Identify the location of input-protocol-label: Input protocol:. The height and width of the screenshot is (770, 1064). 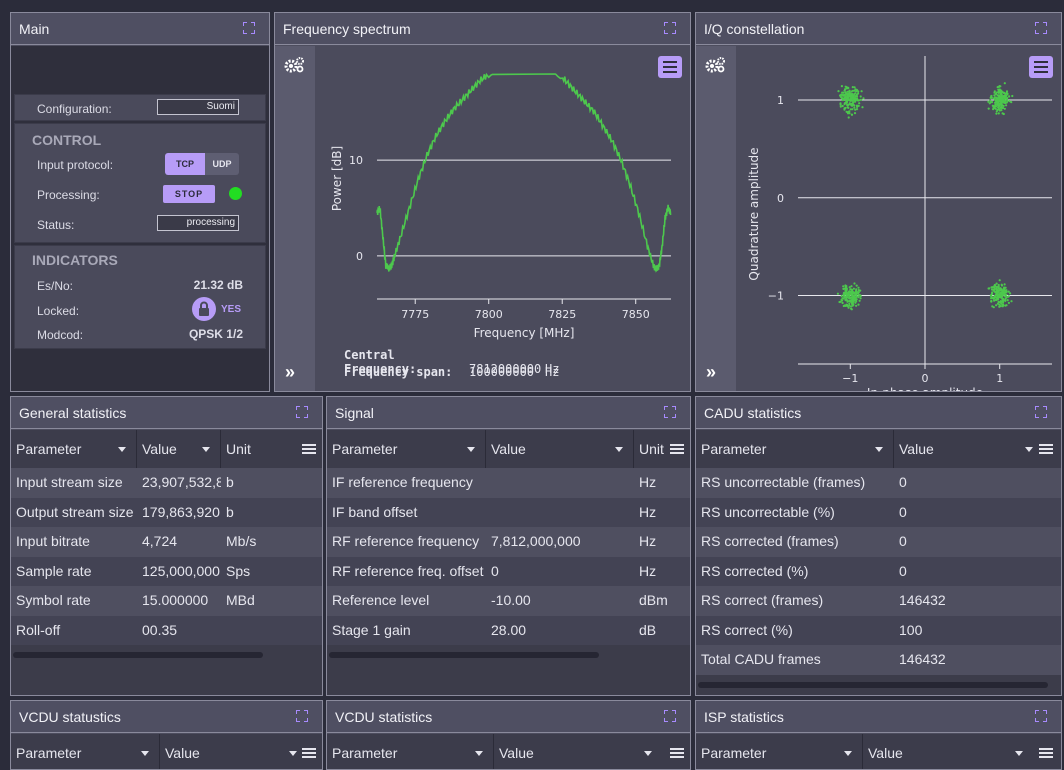
(75, 165).